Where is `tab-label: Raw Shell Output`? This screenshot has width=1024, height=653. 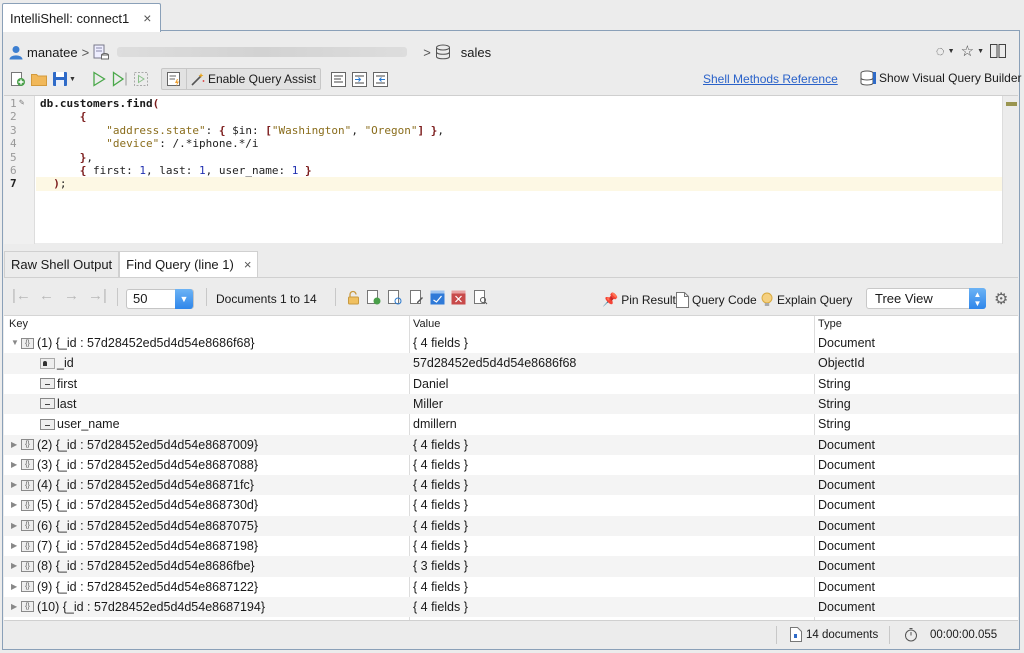 tab-label: Raw Shell Output is located at coordinates (62, 264).